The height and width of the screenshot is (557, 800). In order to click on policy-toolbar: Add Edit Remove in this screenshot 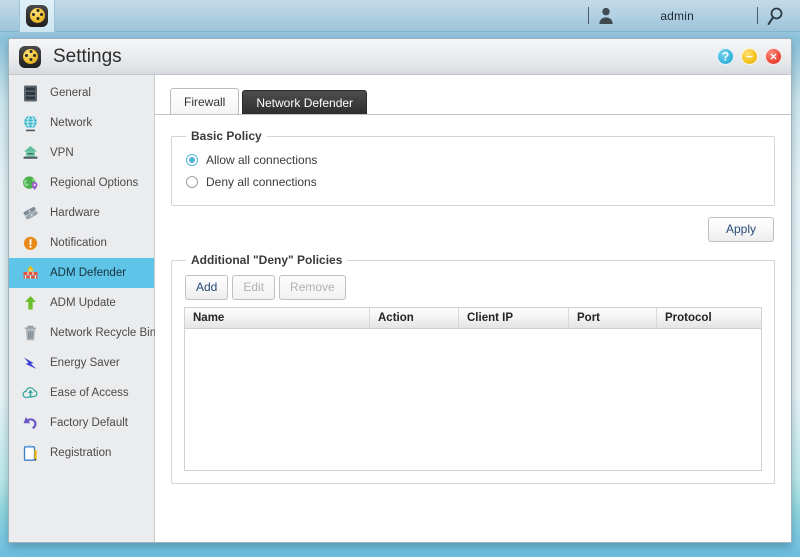, I will do `click(473, 287)`.